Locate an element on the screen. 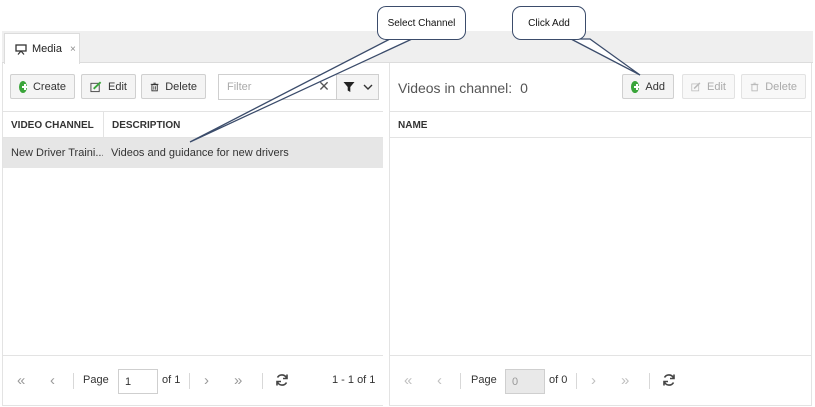 The height and width of the screenshot is (407, 815). select-channel-callout: Select Channel is located at coordinates (421, 23).